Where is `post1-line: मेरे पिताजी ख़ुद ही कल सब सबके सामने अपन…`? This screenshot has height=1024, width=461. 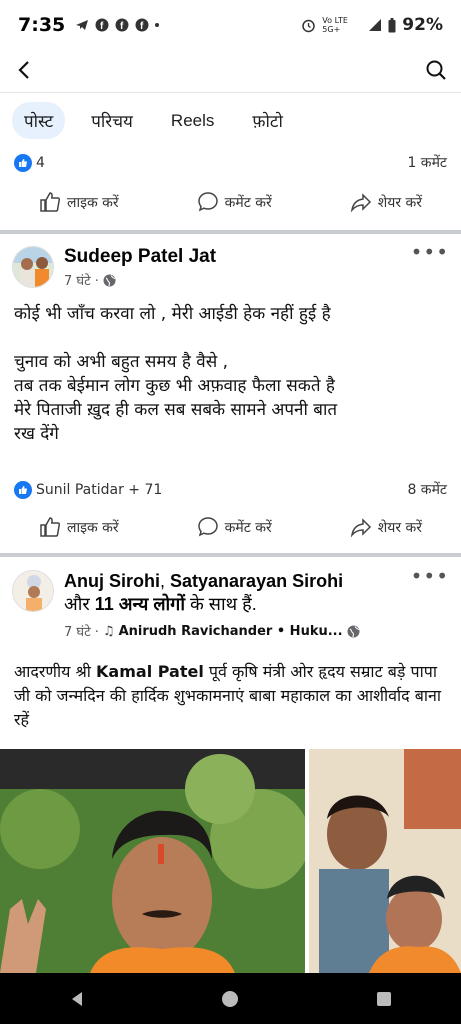 post1-line: मेरे पिताजी ख़ुद ही कल सब सबके सामने अपन… is located at coordinates (176, 410).